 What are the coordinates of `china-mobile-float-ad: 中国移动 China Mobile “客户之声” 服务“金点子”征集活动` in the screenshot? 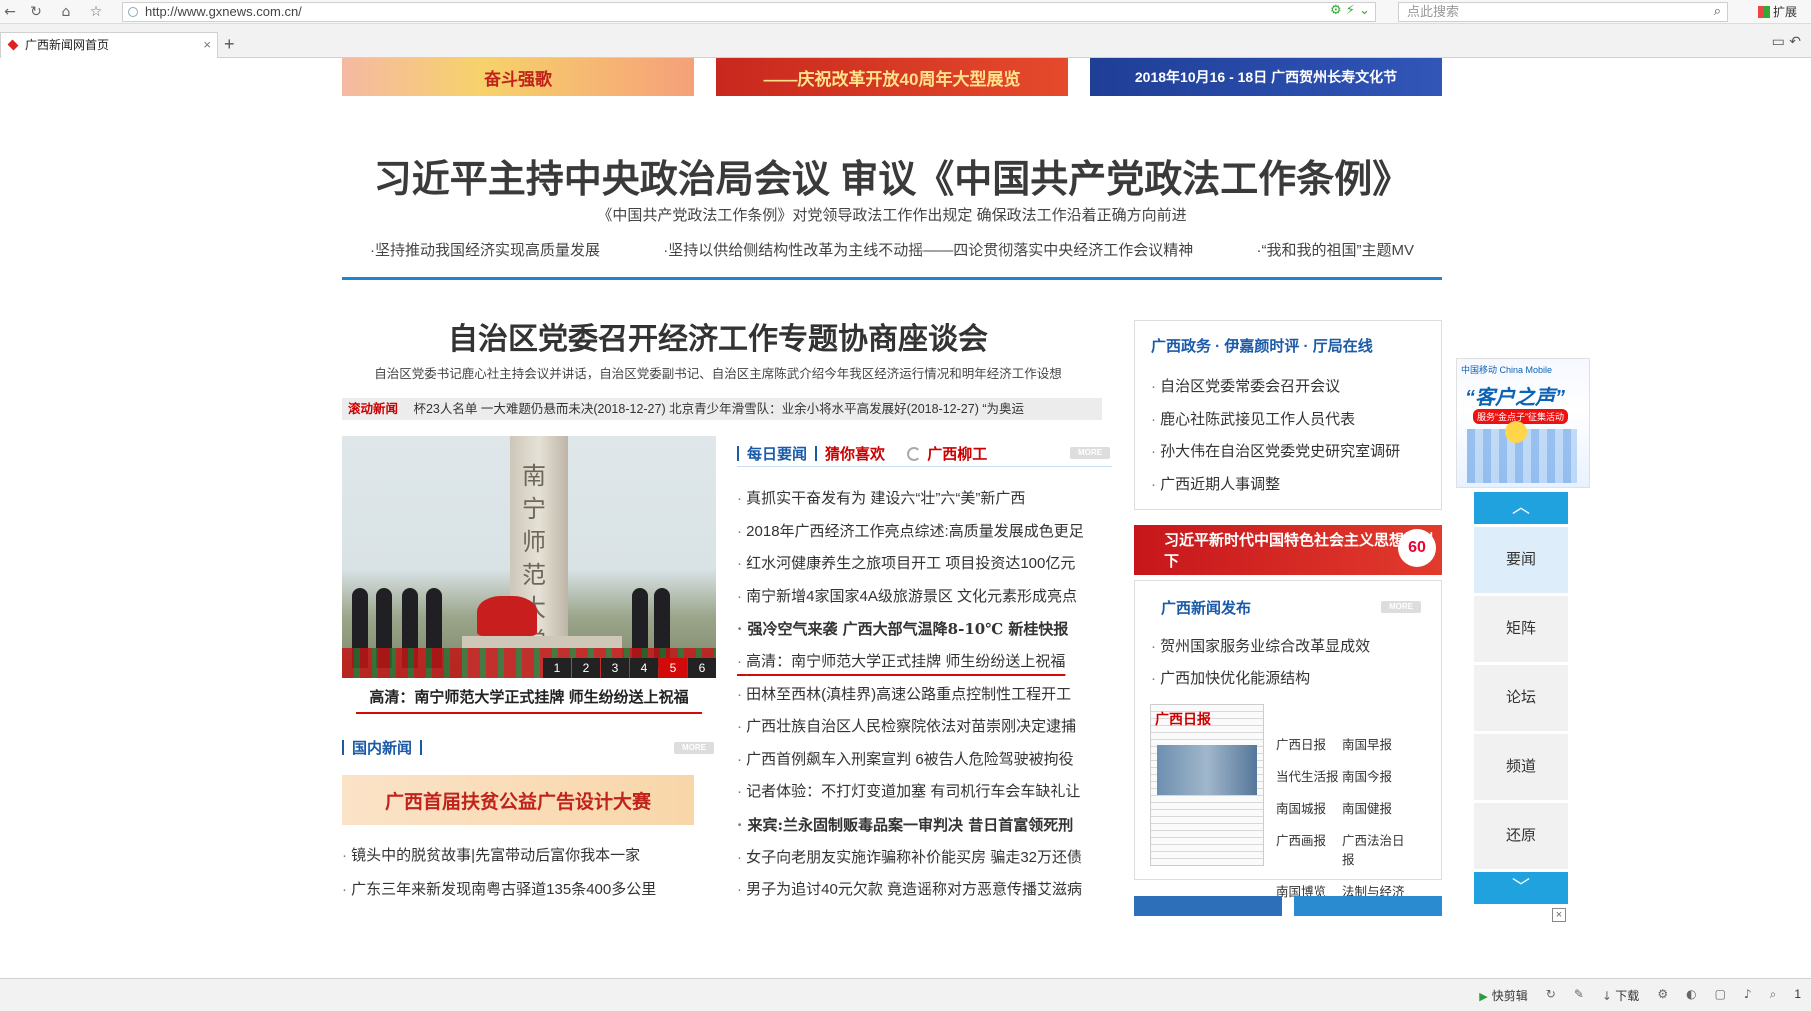 It's located at (1523, 423).